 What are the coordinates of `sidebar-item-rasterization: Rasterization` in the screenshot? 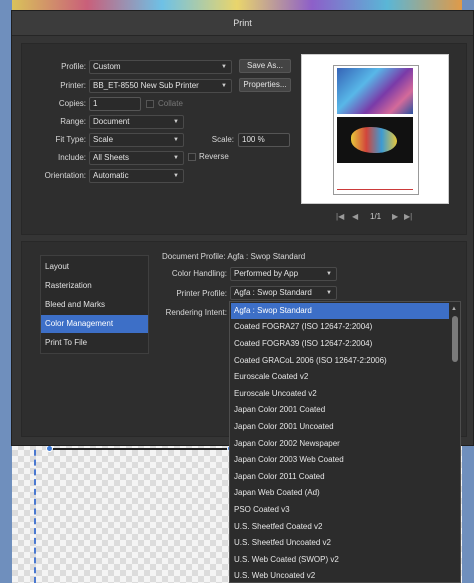 It's located at (94, 286).